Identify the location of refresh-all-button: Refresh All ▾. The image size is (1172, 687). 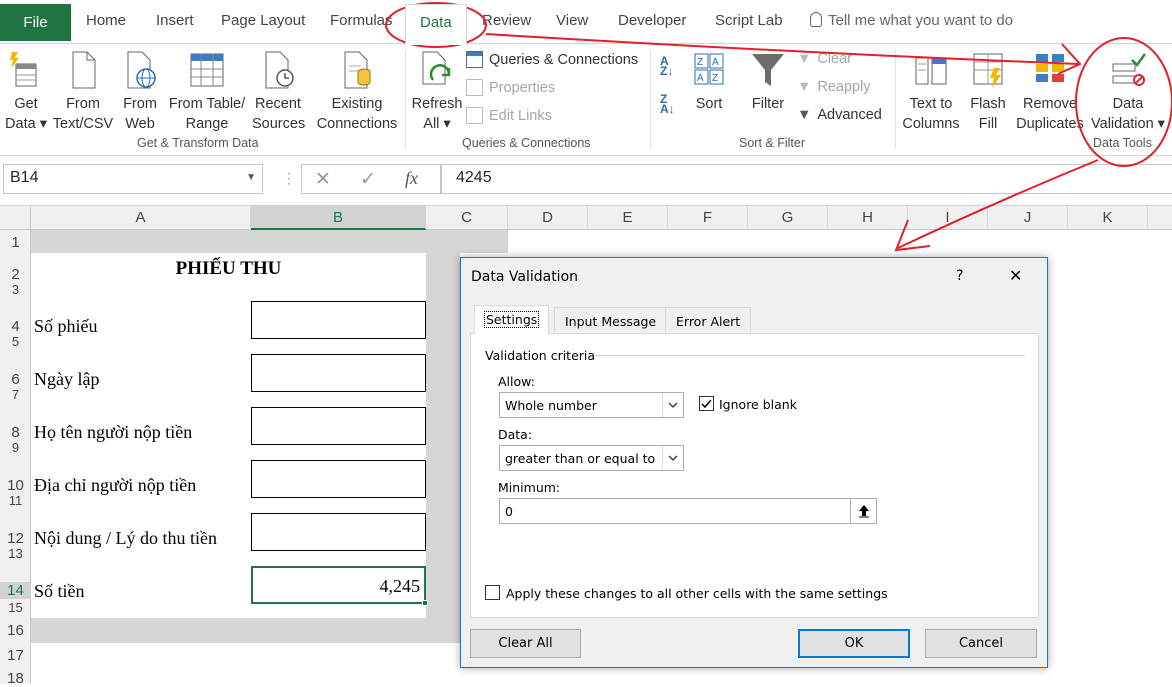
(437, 92).